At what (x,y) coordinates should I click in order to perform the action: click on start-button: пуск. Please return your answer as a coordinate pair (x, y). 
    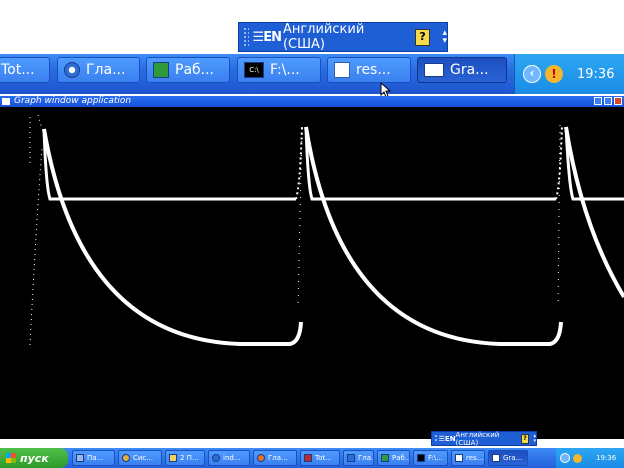
    Looking at the image, I should click on (34, 458).